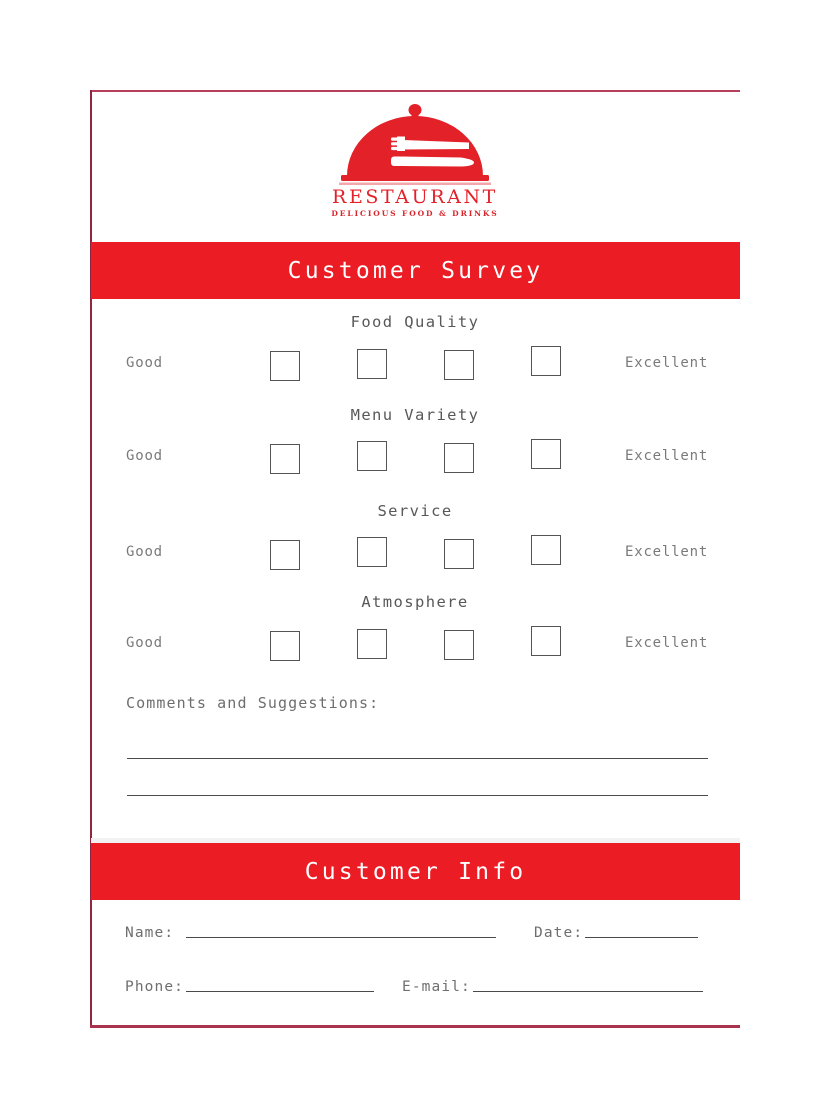 This screenshot has height=1117, width=837. I want to click on logo-wordmark: RESTAURANT, so click(415, 197).